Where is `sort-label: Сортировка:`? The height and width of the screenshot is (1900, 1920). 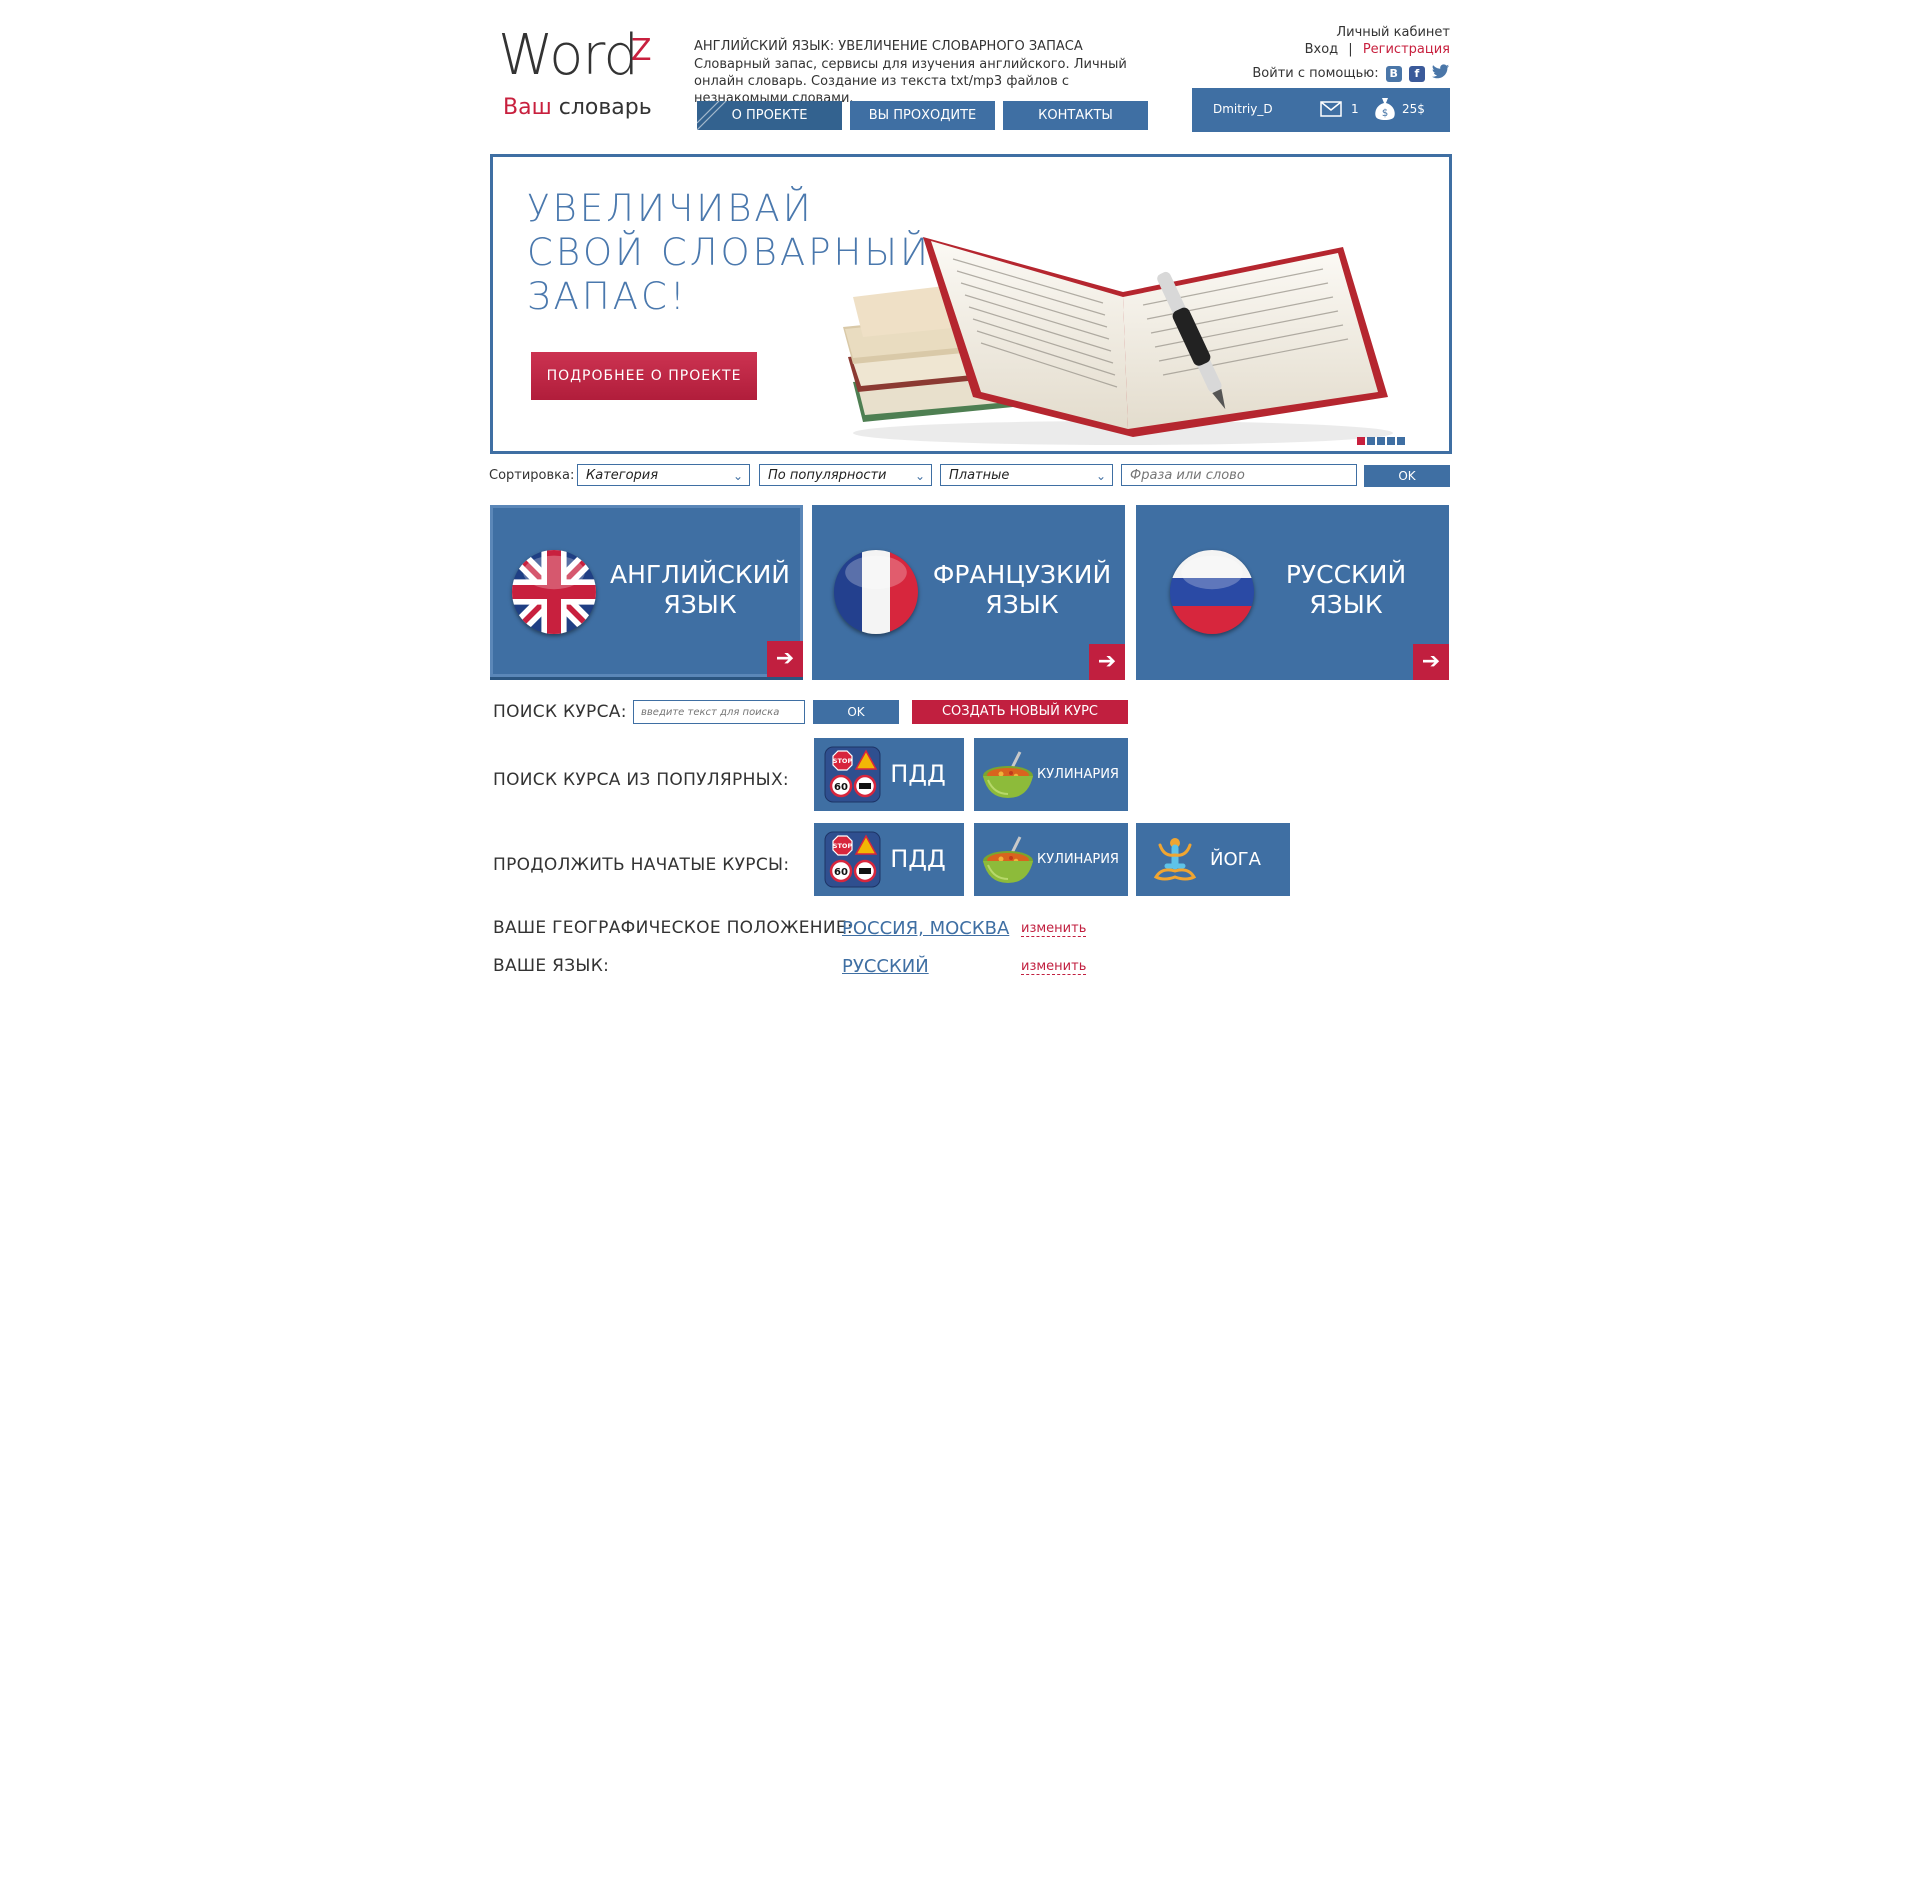
sort-label: Сортировка: is located at coordinates (532, 475).